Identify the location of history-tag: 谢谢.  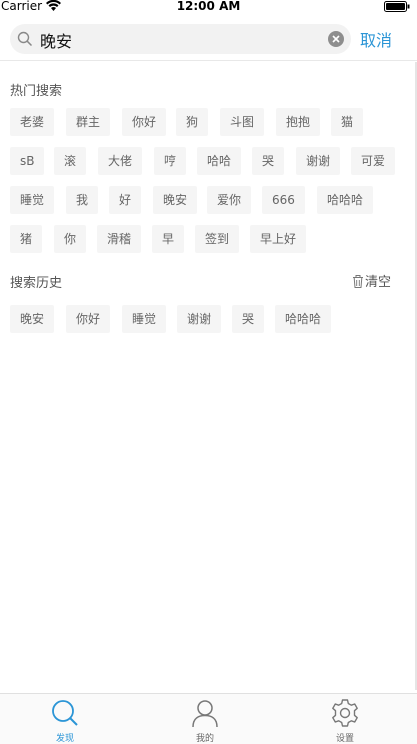
(199, 319).